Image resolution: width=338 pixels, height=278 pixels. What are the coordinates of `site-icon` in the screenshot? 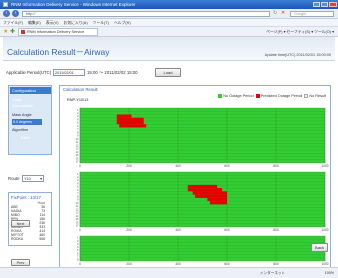 It's located at (23, 32).